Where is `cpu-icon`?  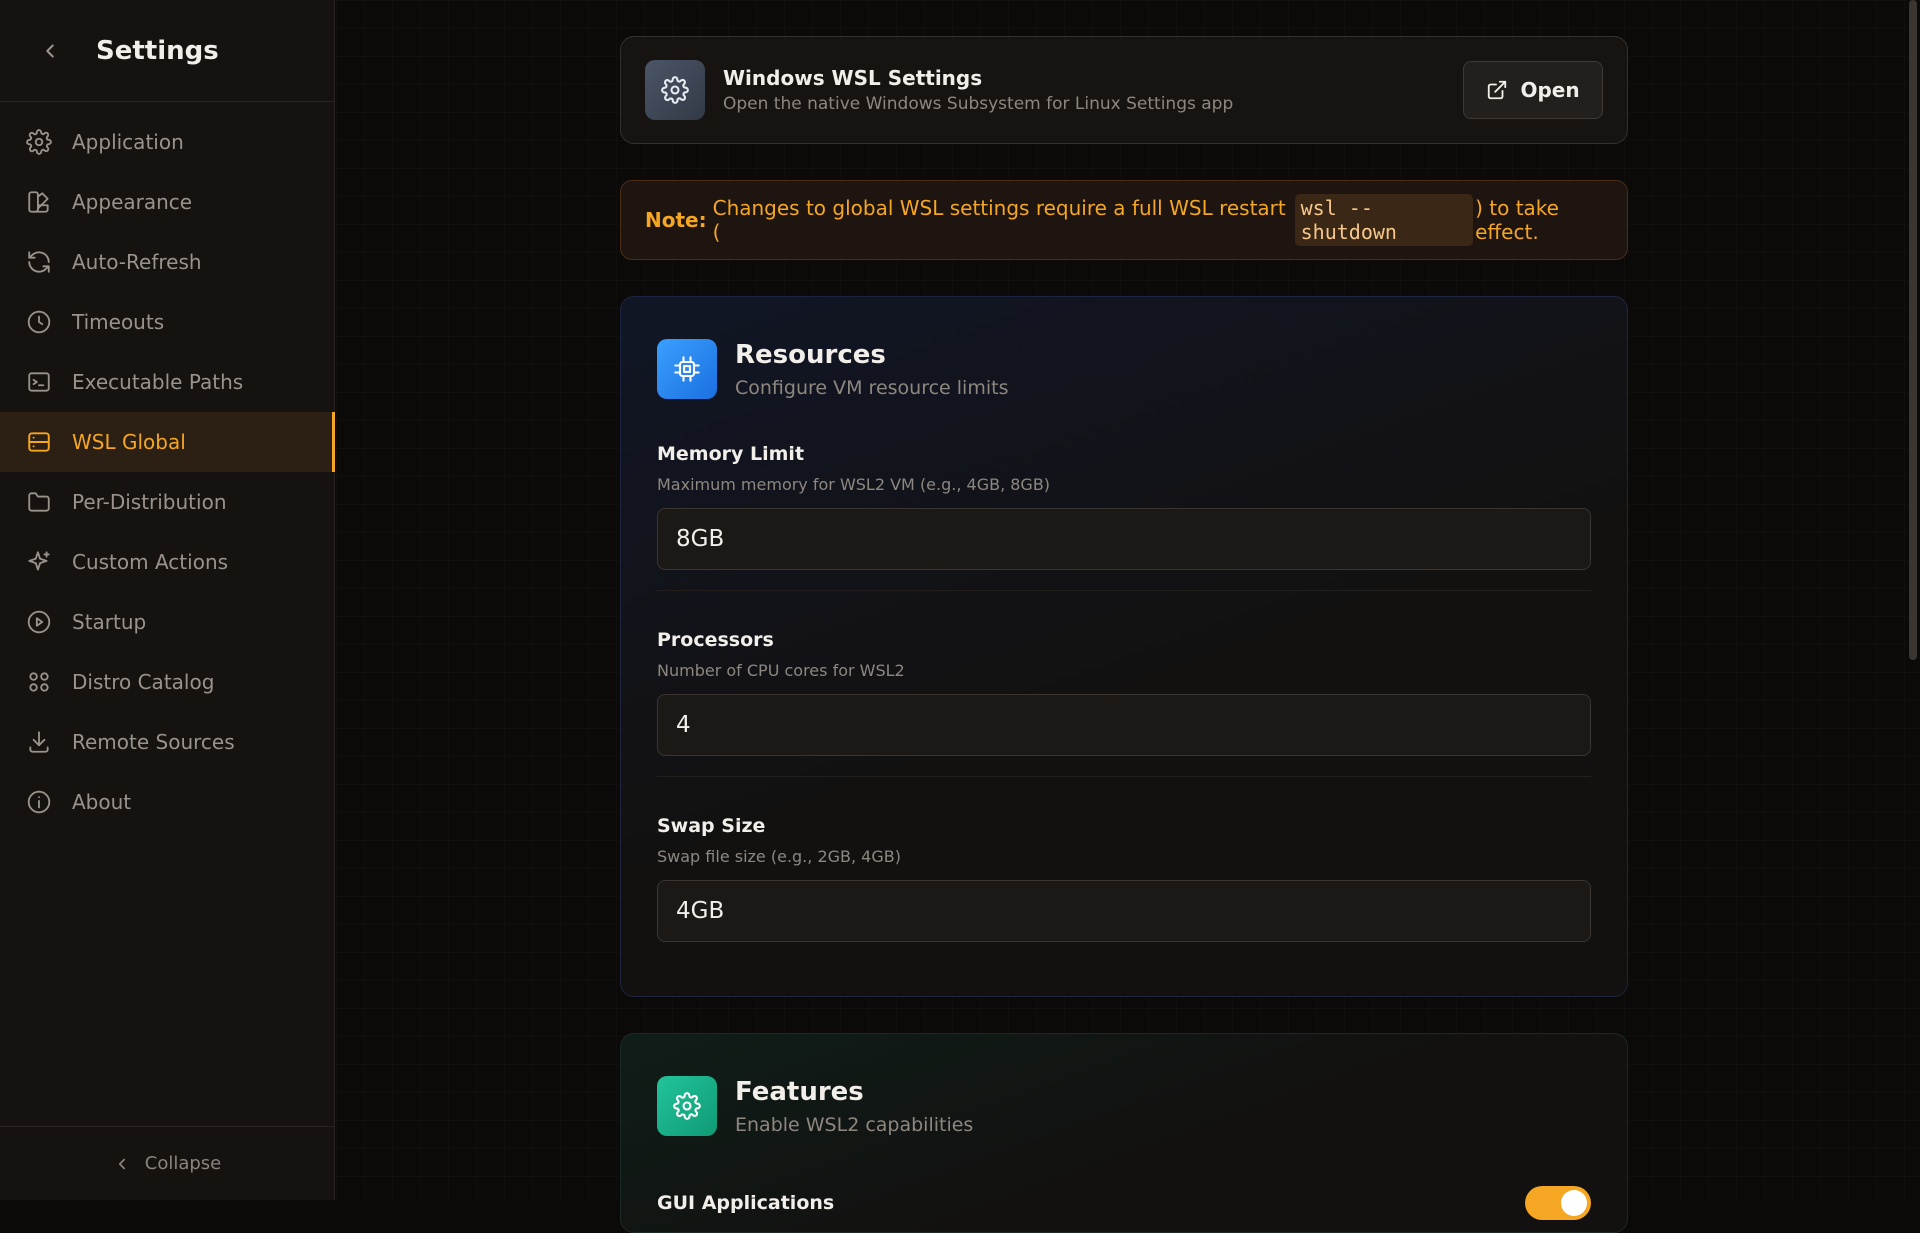
cpu-icon is located at coordinates (687, 369).